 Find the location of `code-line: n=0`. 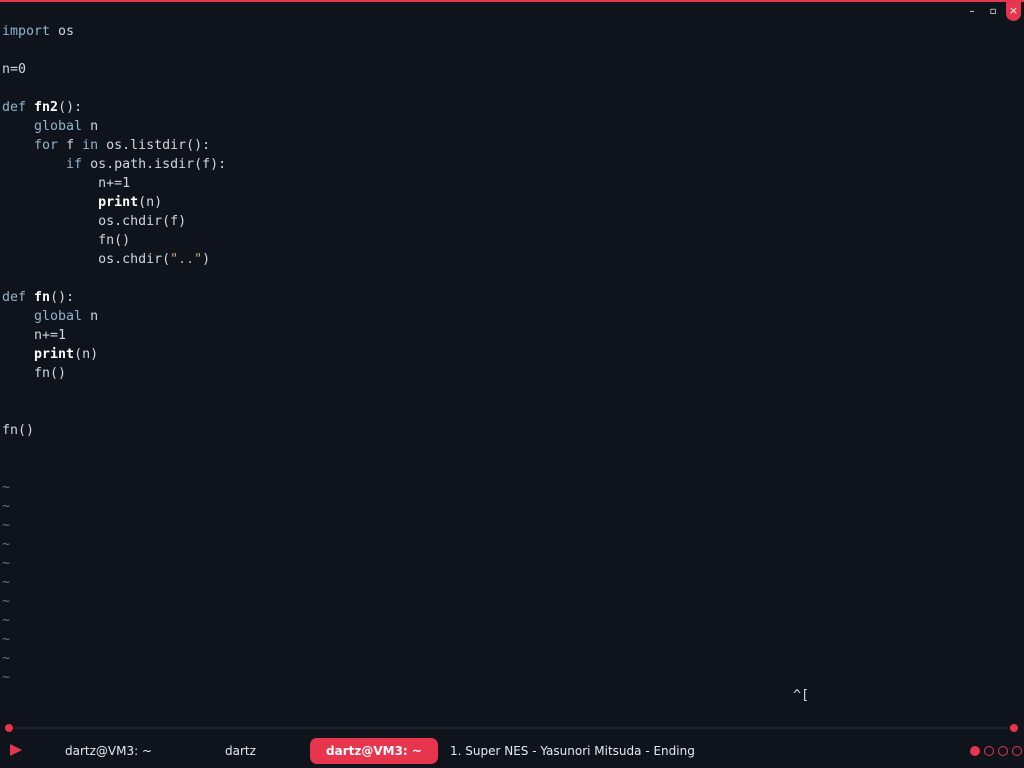

code-line: n=0 is located at coordinates (14, 69).